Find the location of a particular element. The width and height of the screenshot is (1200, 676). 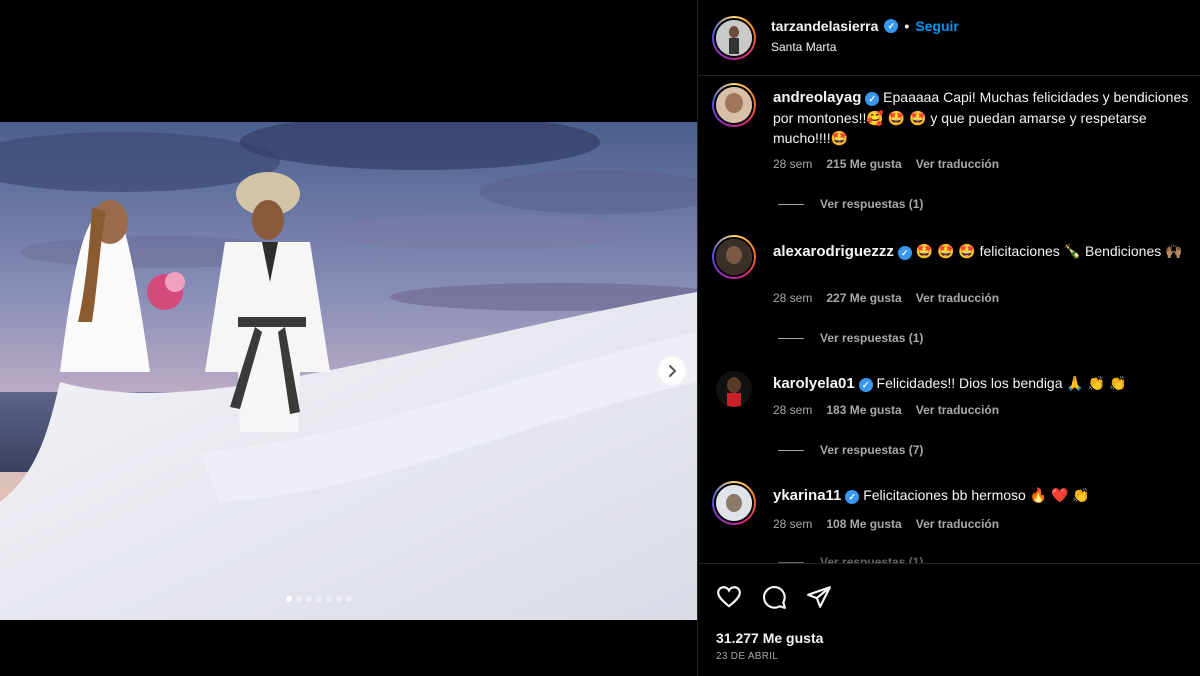

comment-username: karolyela01 is located at coordinates (814, 383).